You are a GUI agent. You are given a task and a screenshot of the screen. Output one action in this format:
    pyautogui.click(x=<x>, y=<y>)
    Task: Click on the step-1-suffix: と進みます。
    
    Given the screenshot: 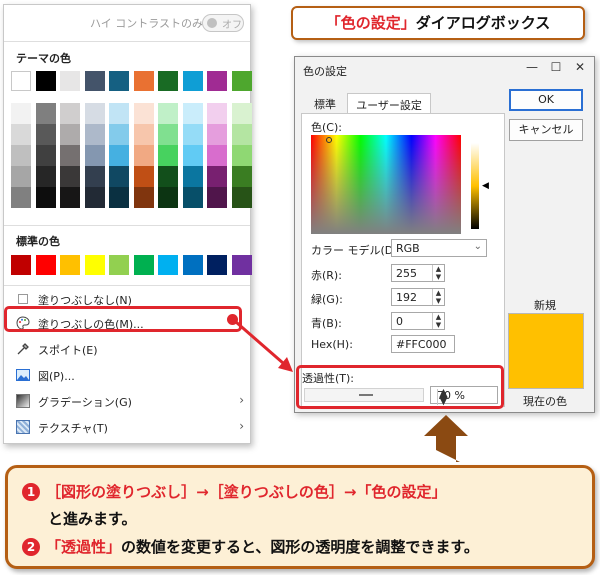 What is the action you would take?
    pyautogui.click(x=92, y=519)
    